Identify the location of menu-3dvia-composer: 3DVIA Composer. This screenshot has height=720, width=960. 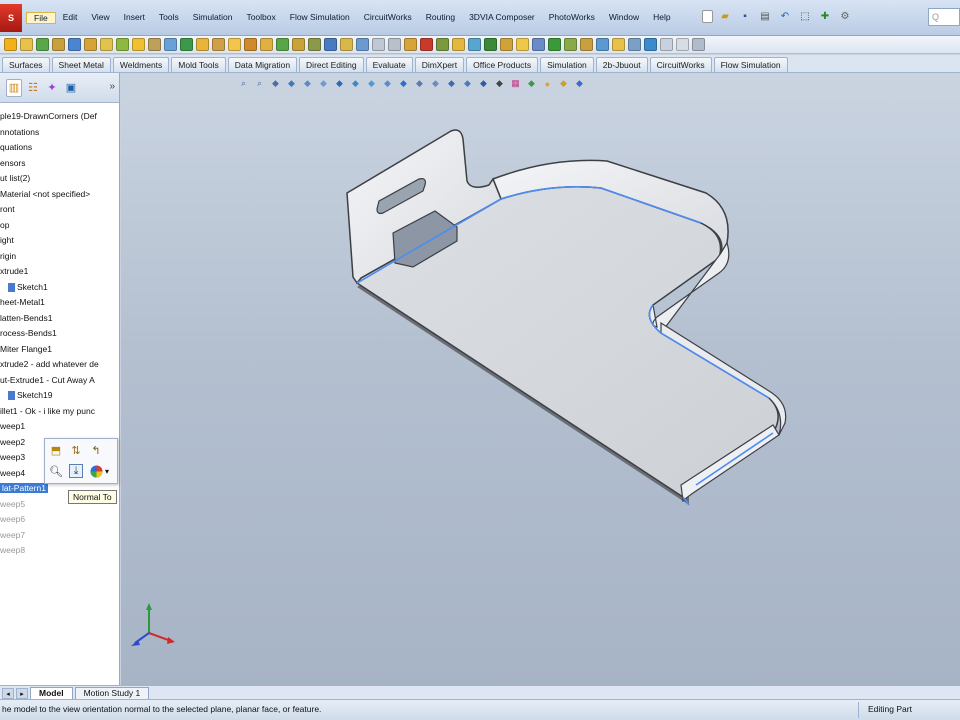
(502, 18).